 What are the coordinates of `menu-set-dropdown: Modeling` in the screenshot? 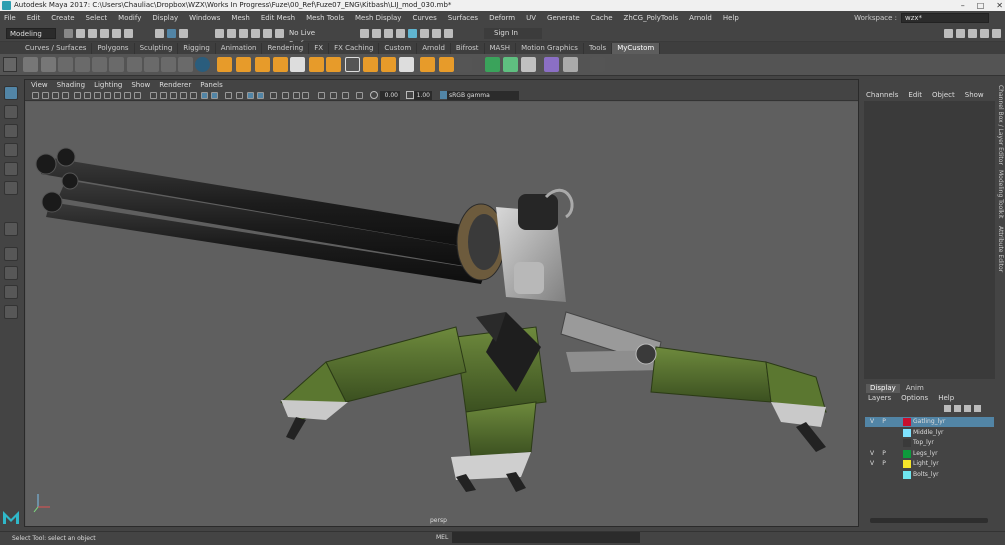 It's located at (31, 33).